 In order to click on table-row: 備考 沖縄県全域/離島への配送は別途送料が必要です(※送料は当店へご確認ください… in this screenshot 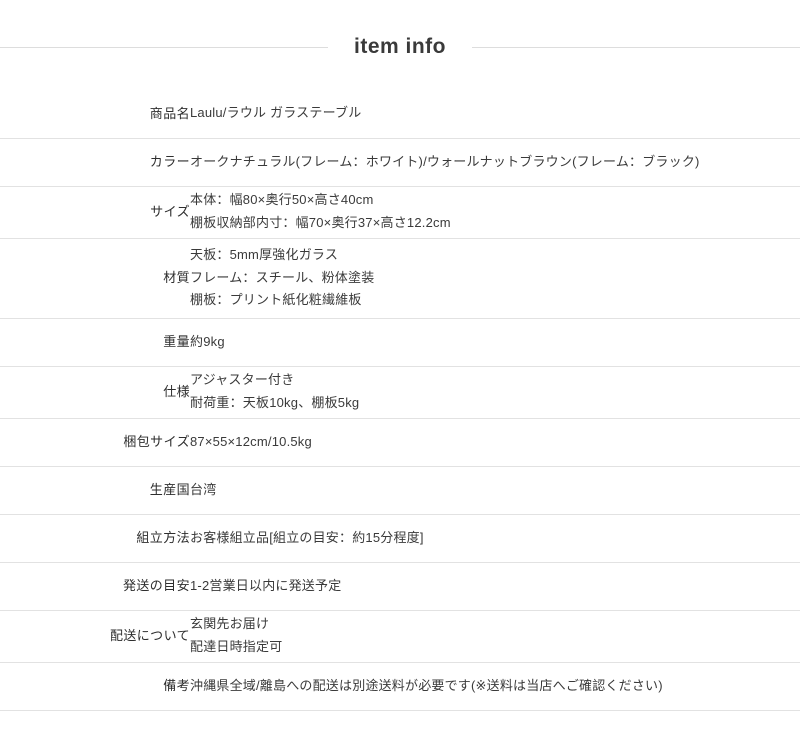, I will do `click(400, 686)`.